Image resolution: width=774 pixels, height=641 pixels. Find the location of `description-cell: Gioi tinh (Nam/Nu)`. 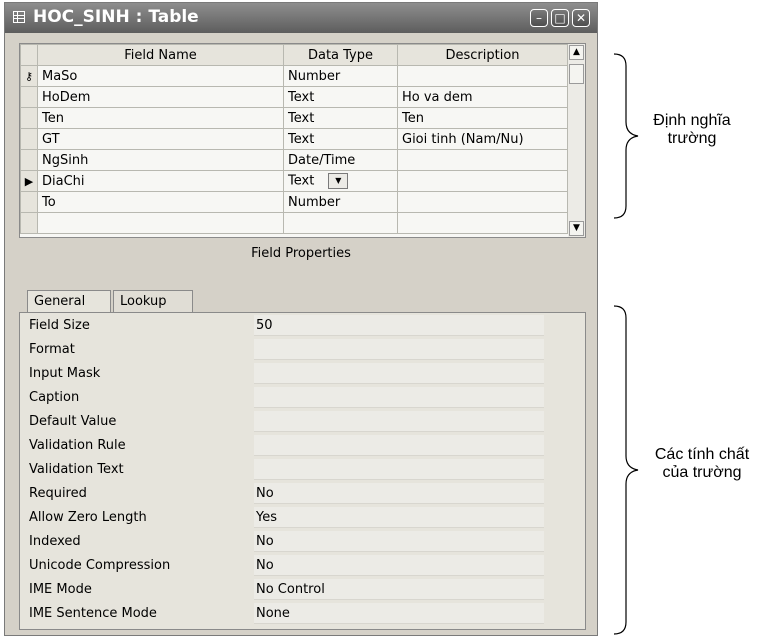

description-cell: Gioi tinh (Nam/Nu) is located at coordinates (482, 139).